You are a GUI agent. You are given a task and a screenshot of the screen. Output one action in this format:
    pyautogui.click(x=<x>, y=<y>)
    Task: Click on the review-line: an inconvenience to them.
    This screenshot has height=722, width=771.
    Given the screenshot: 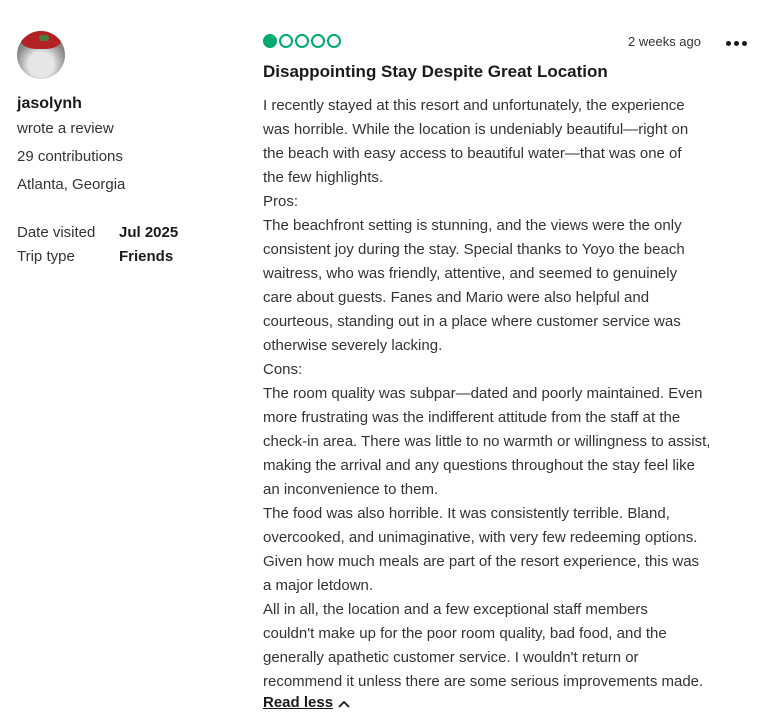 What is the action you would take?
    pyautogui.click(x=351, y=489)
    